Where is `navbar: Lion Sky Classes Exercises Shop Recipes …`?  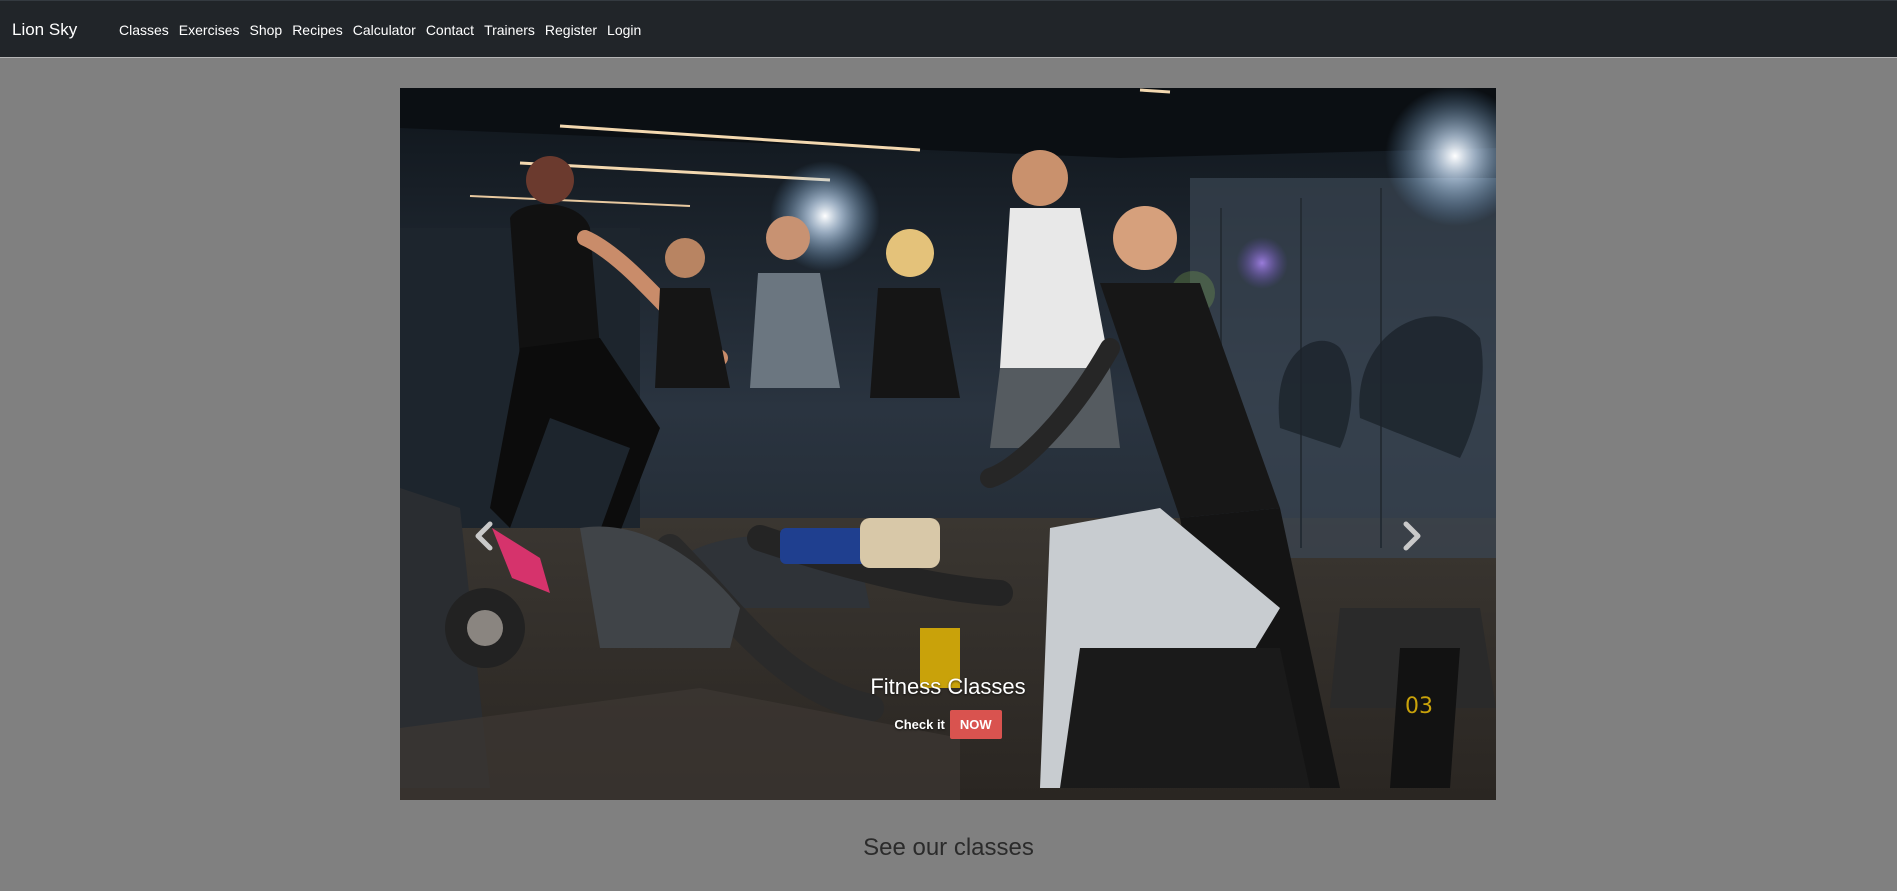
navbar: Lion Sky Classes Exercises Shop Recipes … is located at coordinates (948, 29).